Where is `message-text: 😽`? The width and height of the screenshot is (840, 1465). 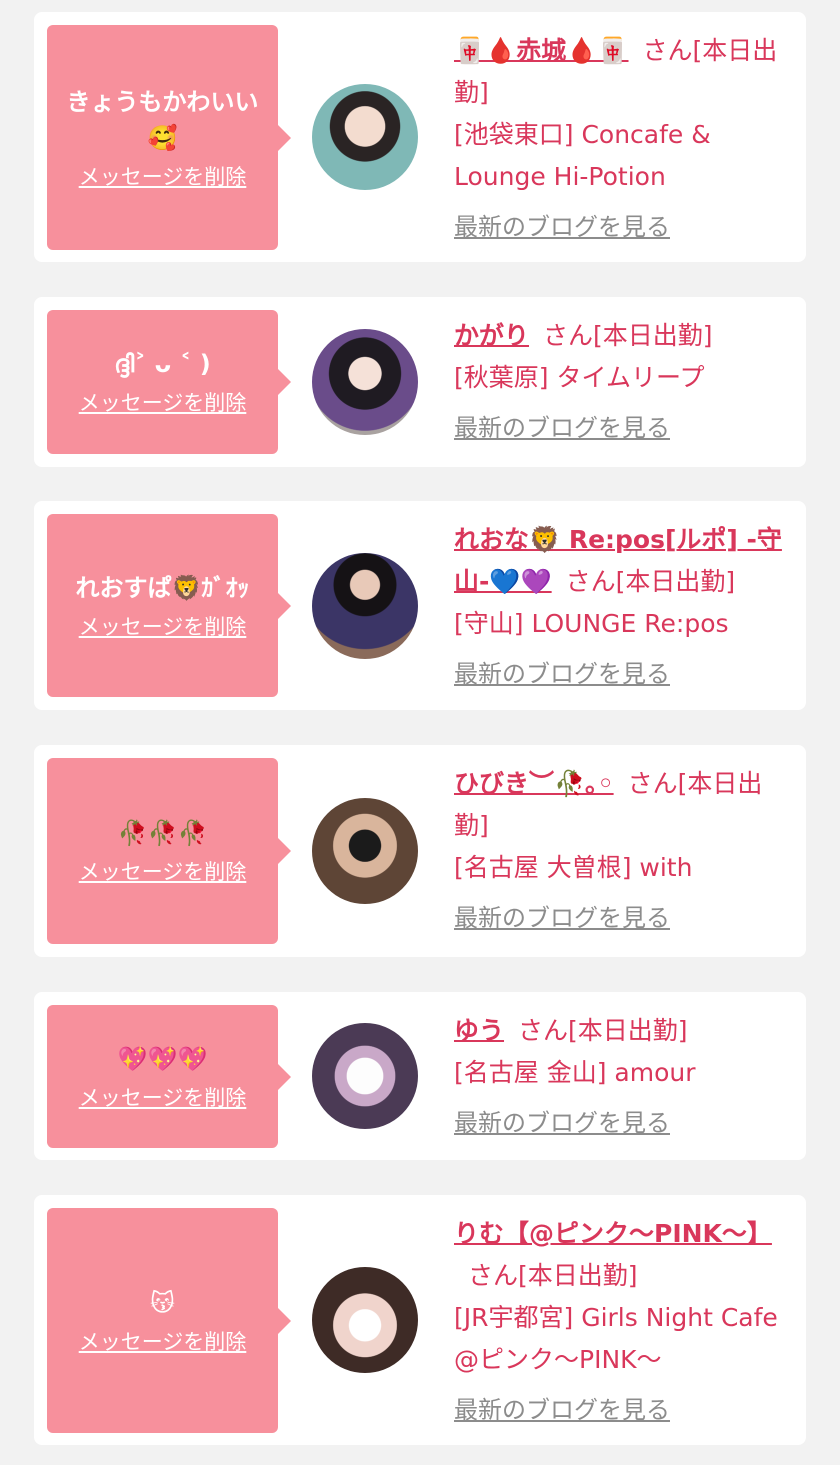
message-text: 😽 is located at coordinates (162, 1302).